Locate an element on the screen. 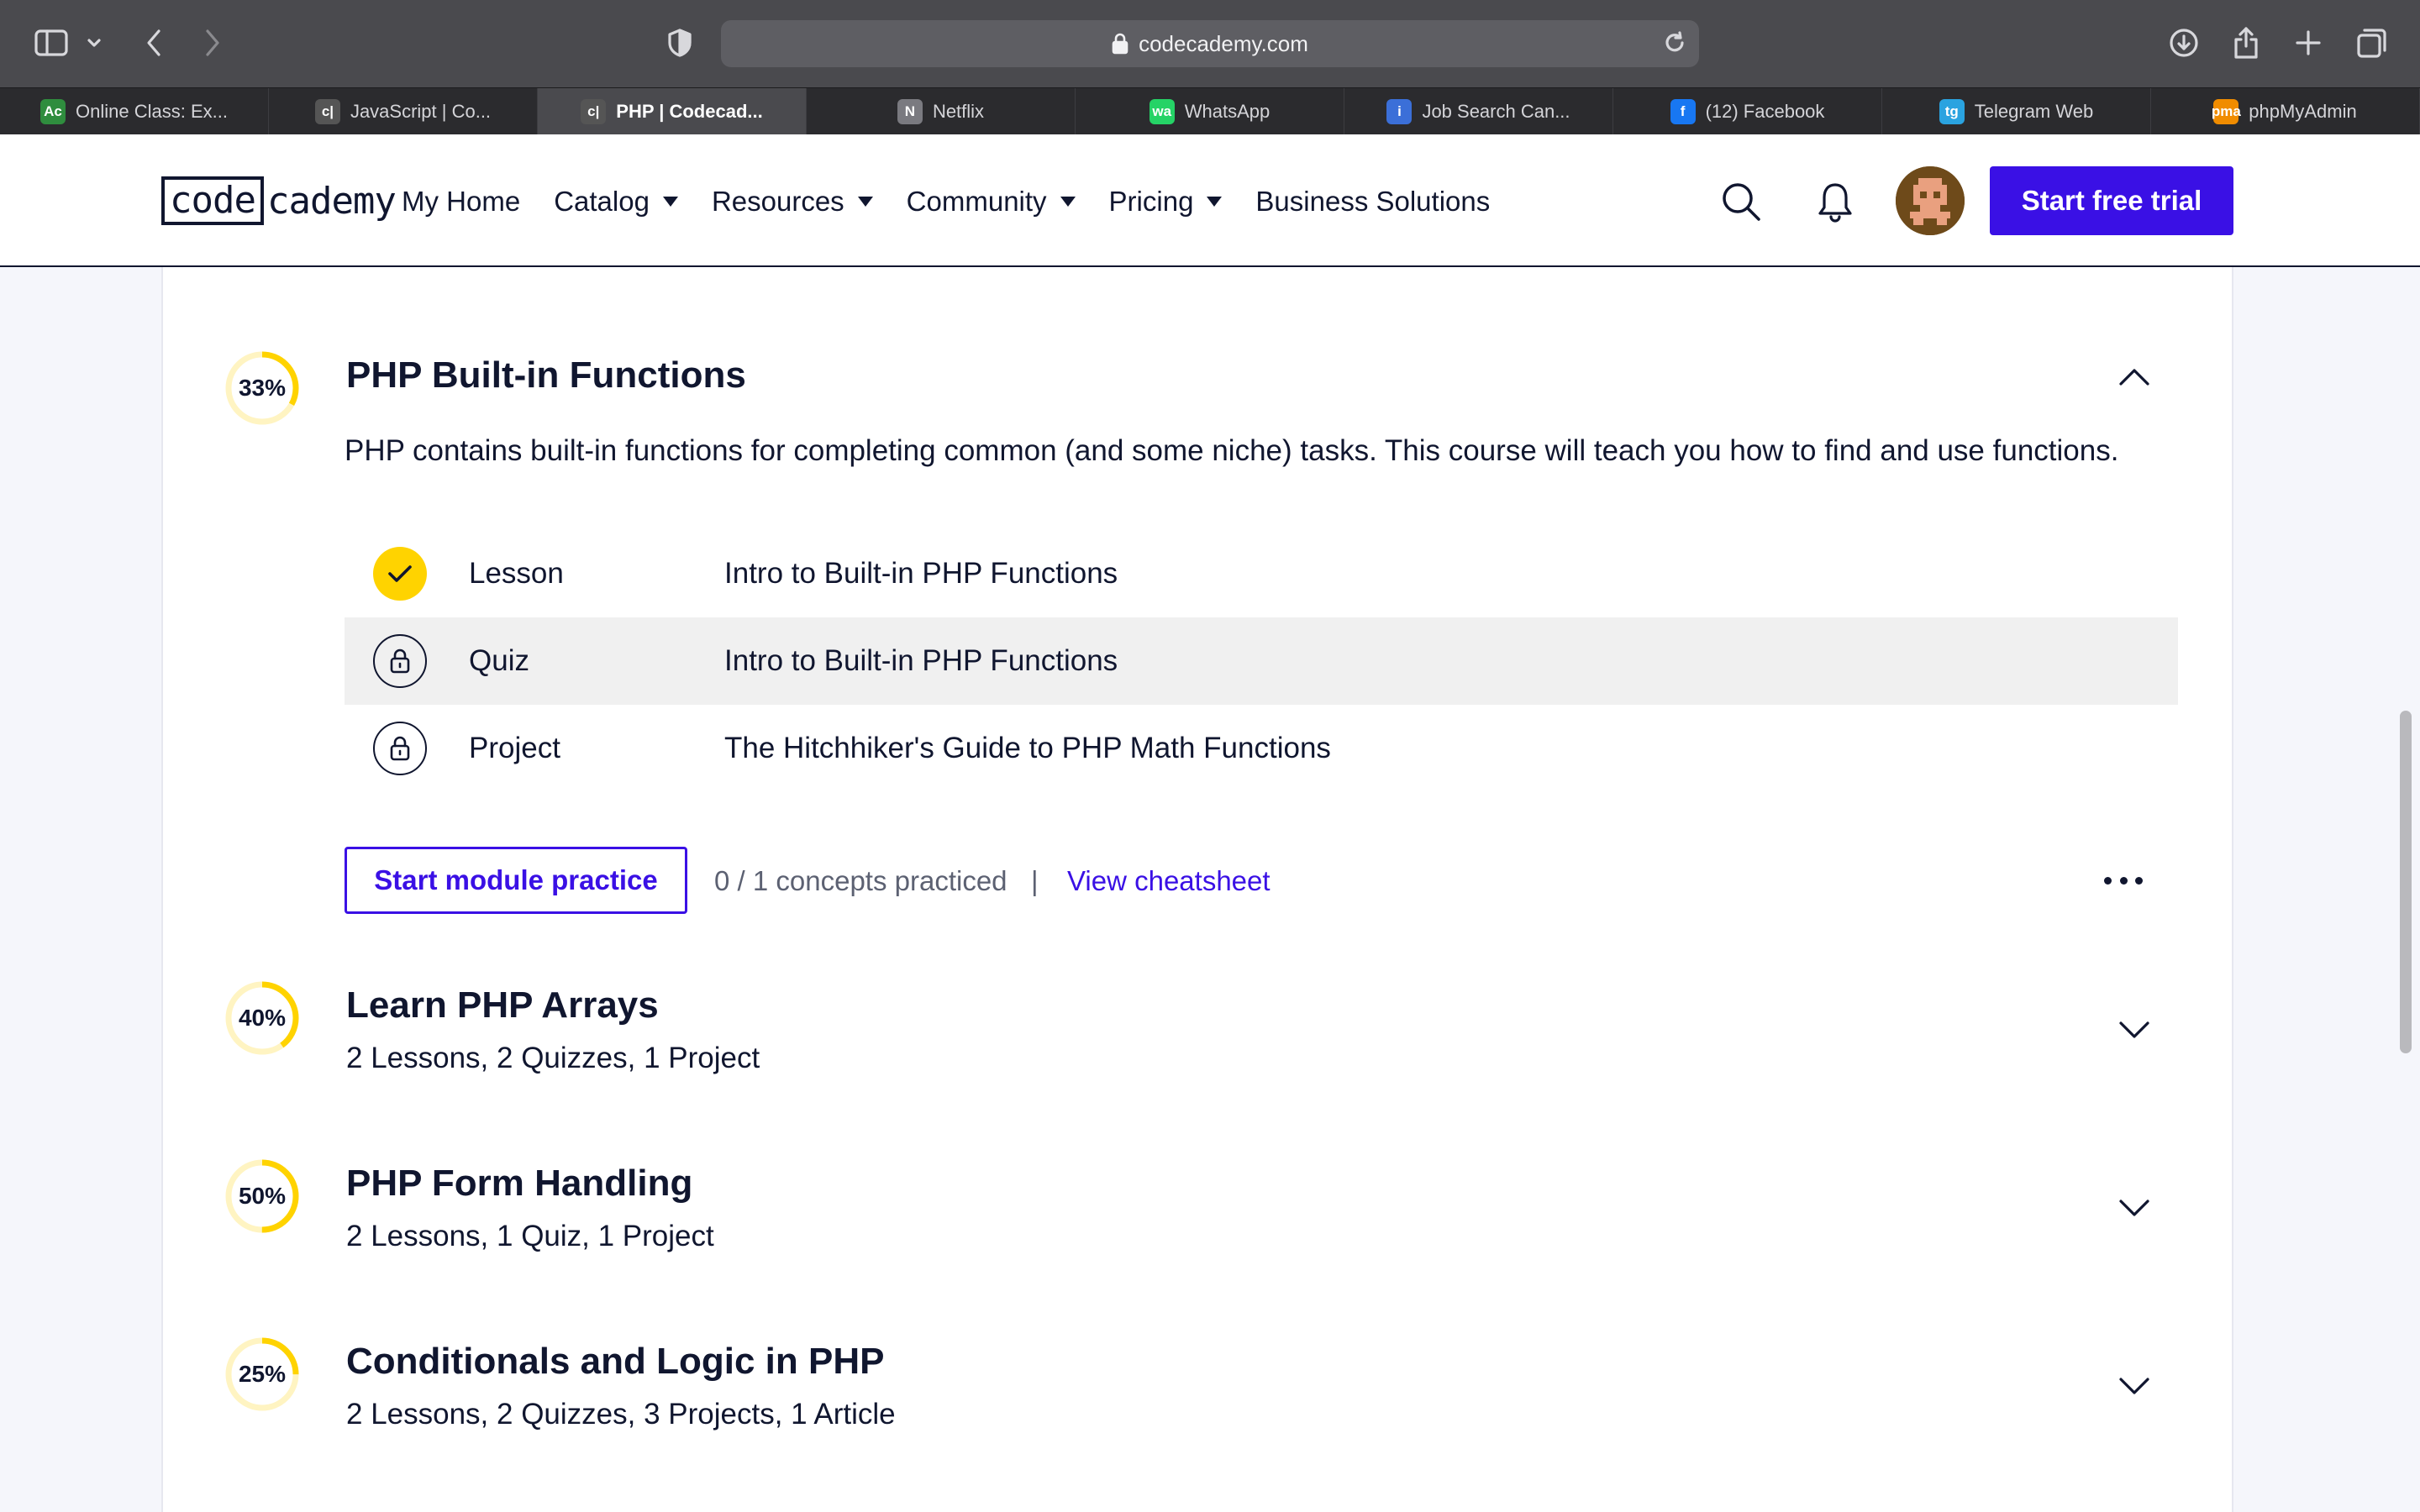 This screenshot has height=1512, width=2420. nav-item-label: Catalog is located at coordinates (602, 201).